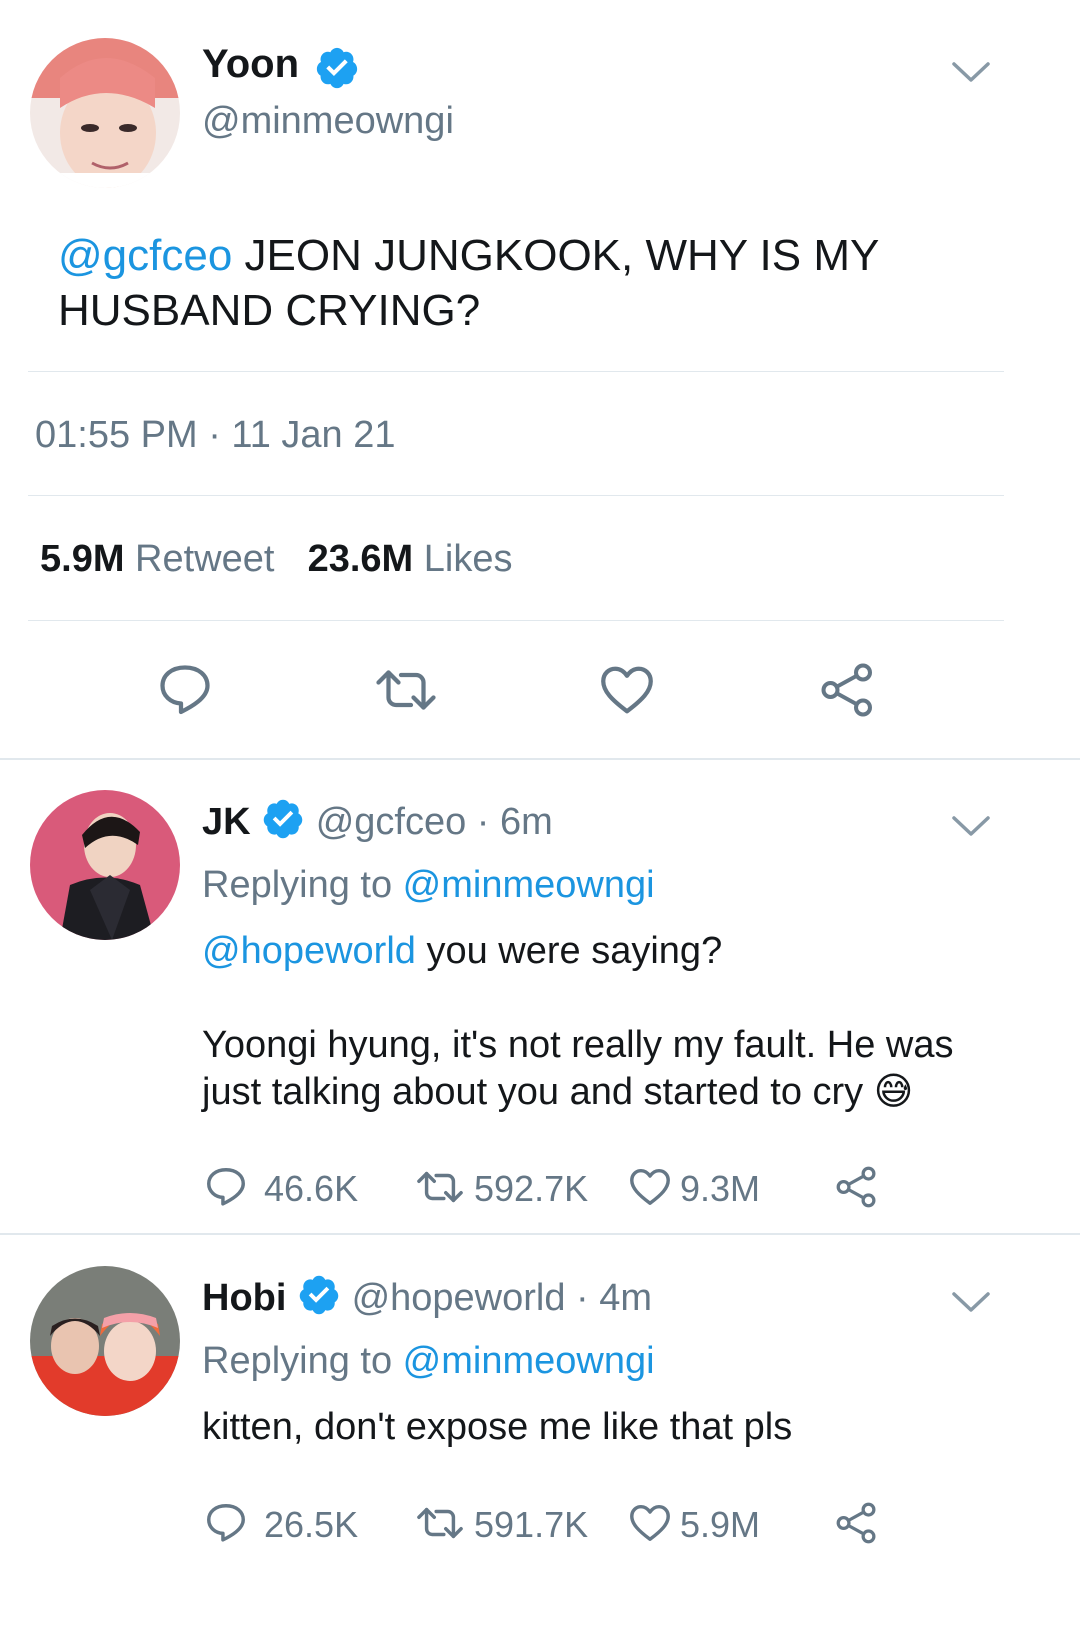  Describe the element at coordinates (497, 1427) in the screenshot. I see `reply-text: kitten, don't expose me like that pls` at that location.